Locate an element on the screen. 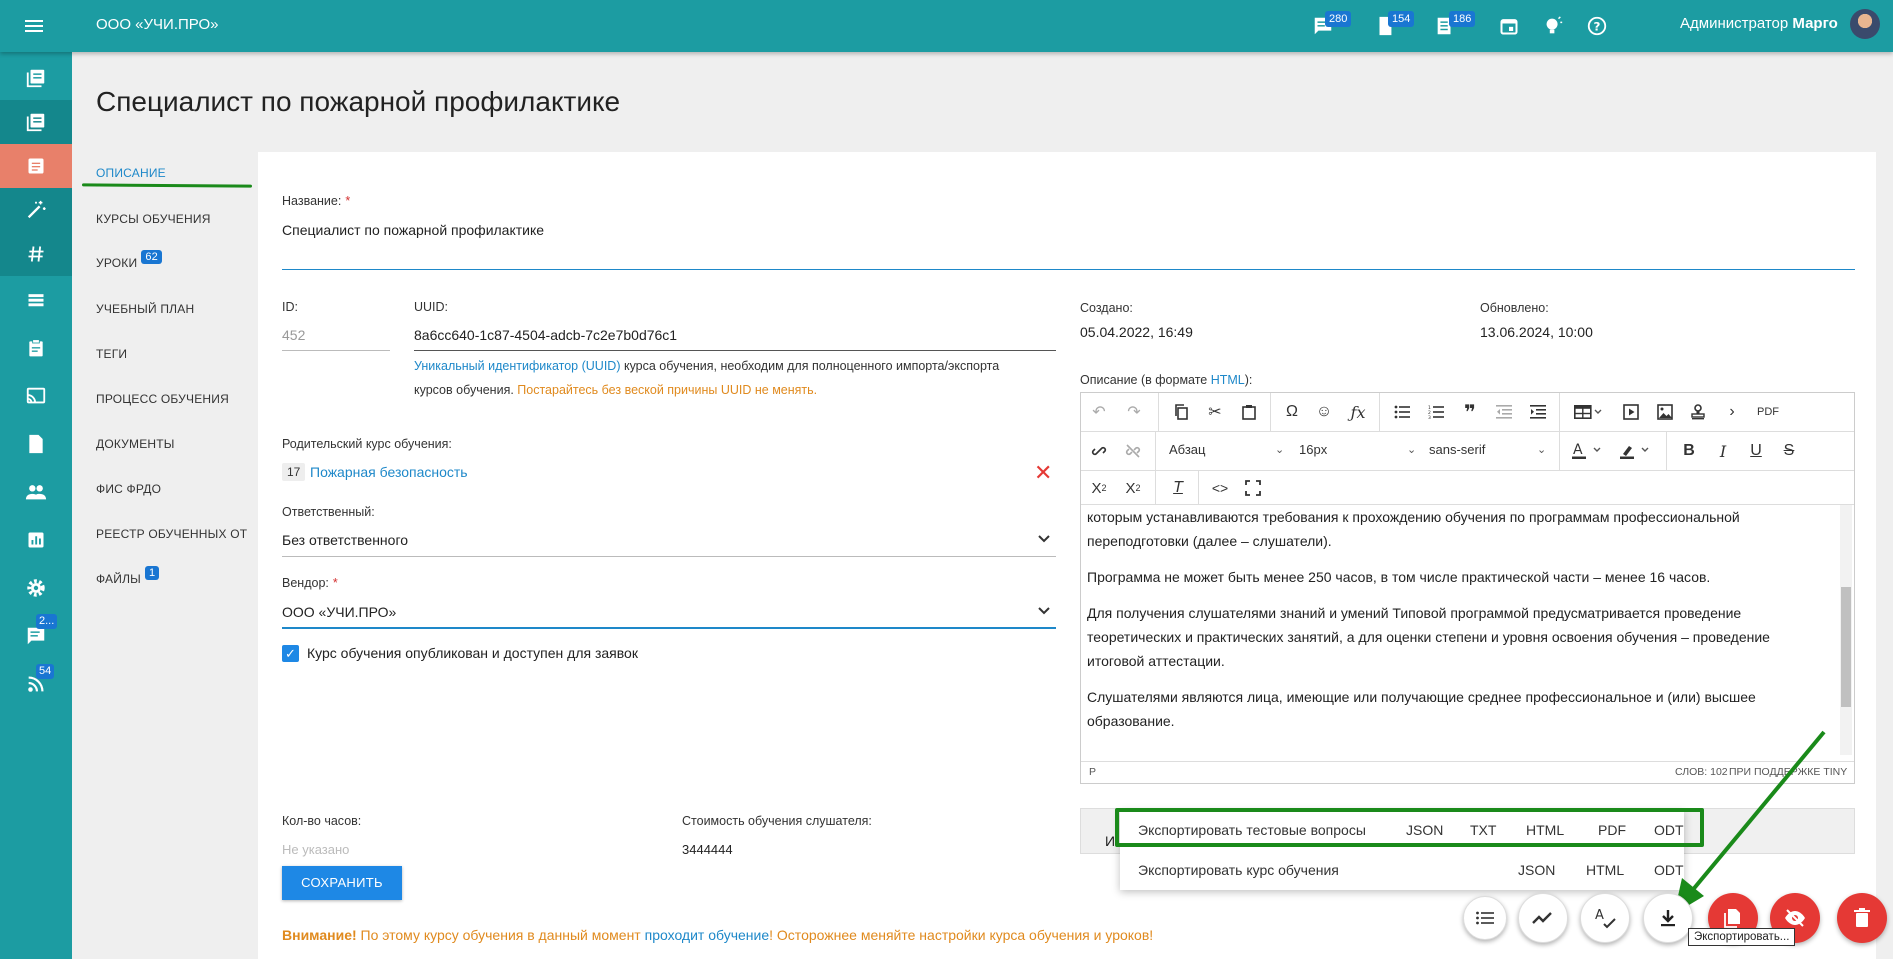 The height and width of the screenshot is (959, 1893). block-format-select: Абзац ⌄ is located at coordinates (1229, 449).